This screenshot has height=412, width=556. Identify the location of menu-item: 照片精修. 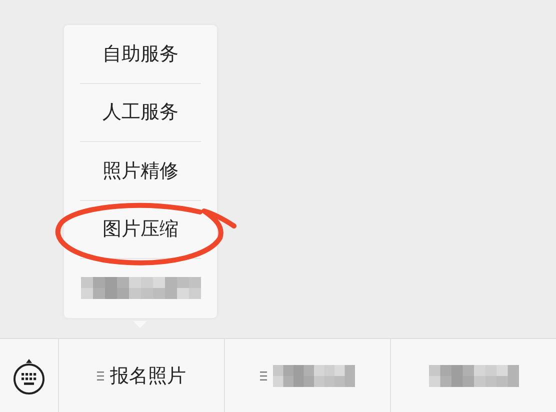
(140, 171).